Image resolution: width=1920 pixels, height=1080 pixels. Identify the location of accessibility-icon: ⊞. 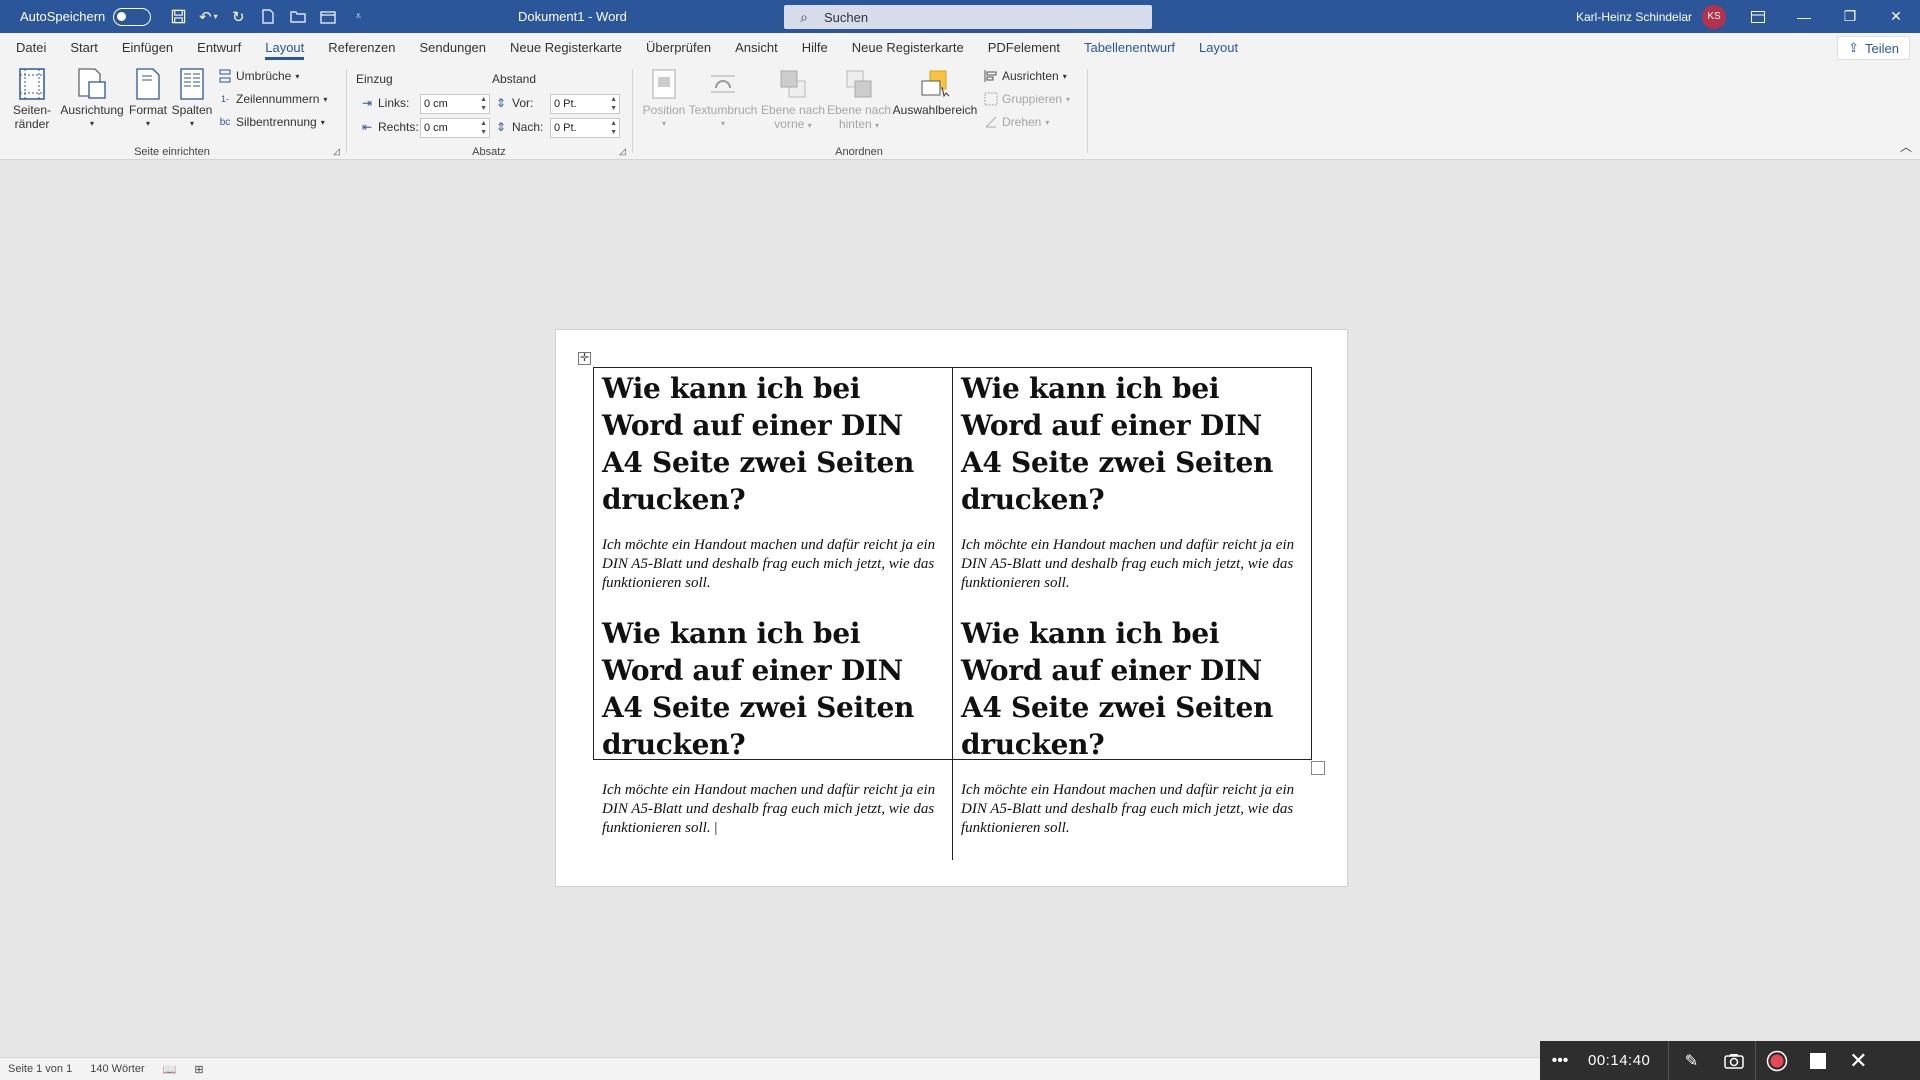
(198, 1069).